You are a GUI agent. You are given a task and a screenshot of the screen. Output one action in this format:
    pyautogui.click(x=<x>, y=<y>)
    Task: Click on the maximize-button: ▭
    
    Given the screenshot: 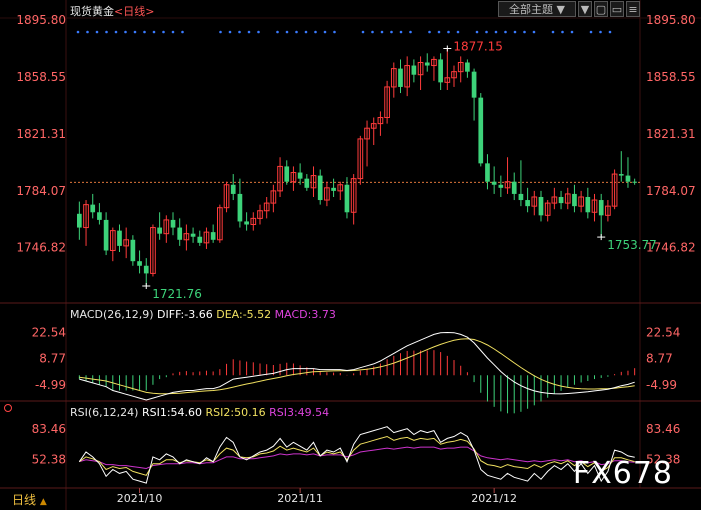 What is the action you would take?
    pyautogui.click(x=617, y=9)
    